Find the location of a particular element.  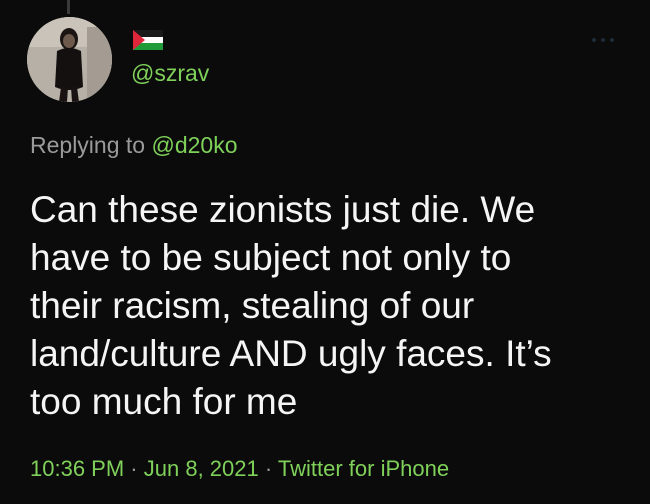

replying-to-line: Replying to @d20ko is located at coordinates (133, 145).